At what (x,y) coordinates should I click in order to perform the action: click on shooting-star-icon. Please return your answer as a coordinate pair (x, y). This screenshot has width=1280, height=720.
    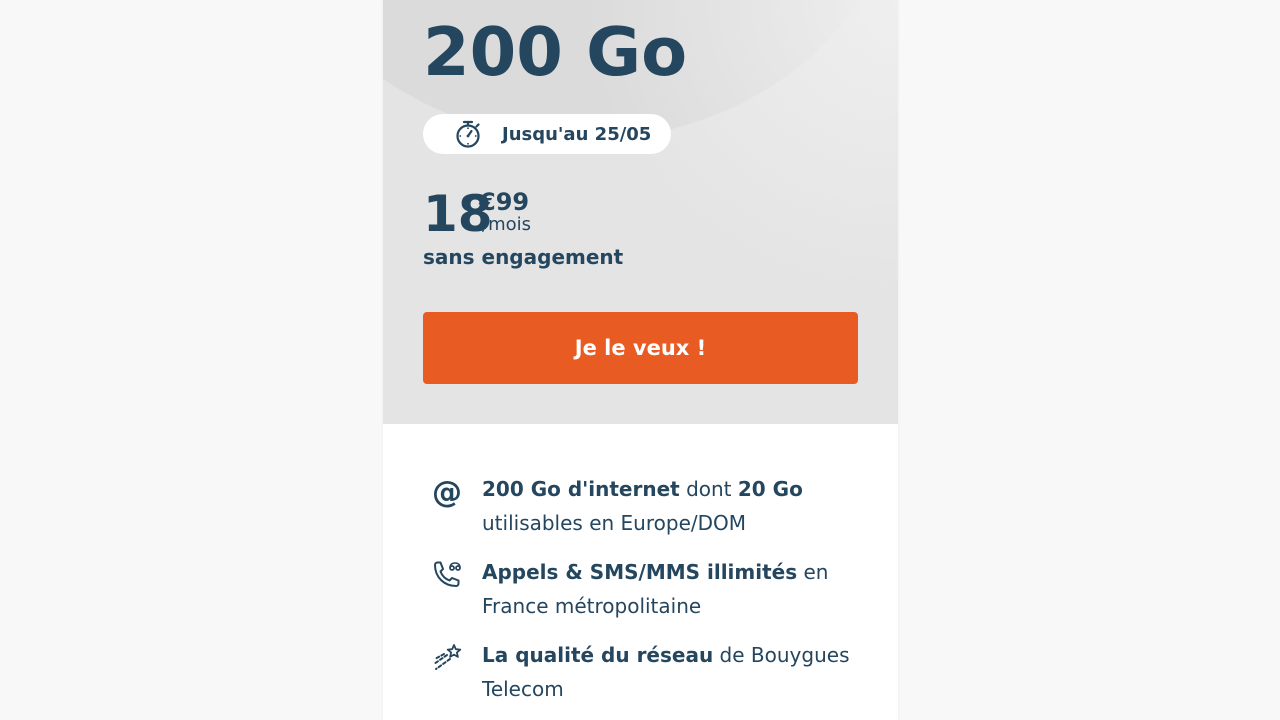
    Looking at the image, I should click on (447, 659).